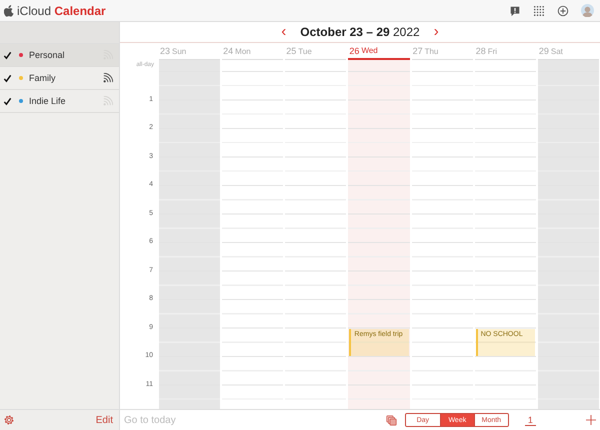 This screenshot has height=430, width=600. Describe the element at coordinates (360, 32) in the screenshot. I see `week-range-title: October 23 – 29 2022` at that location.